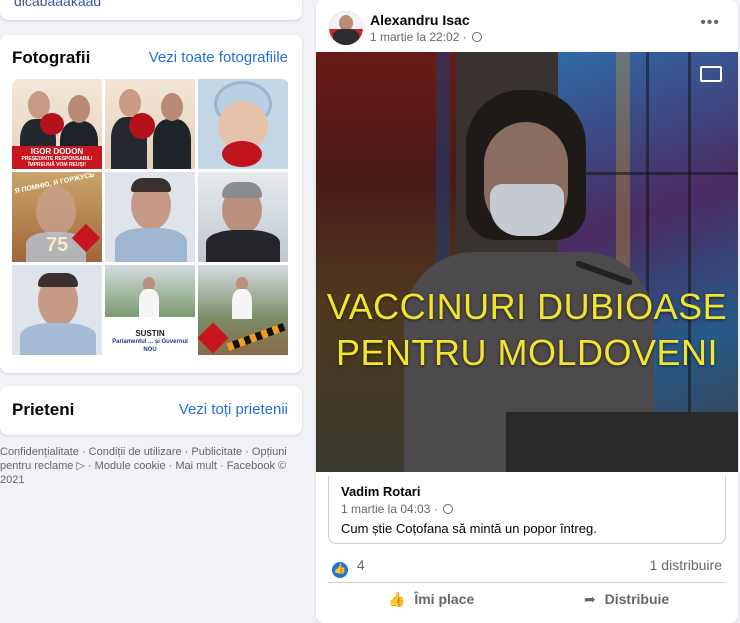 The width and height of the screenshot is (740, 623). I want to click on share-label: Distribuie, so click(637, 599).